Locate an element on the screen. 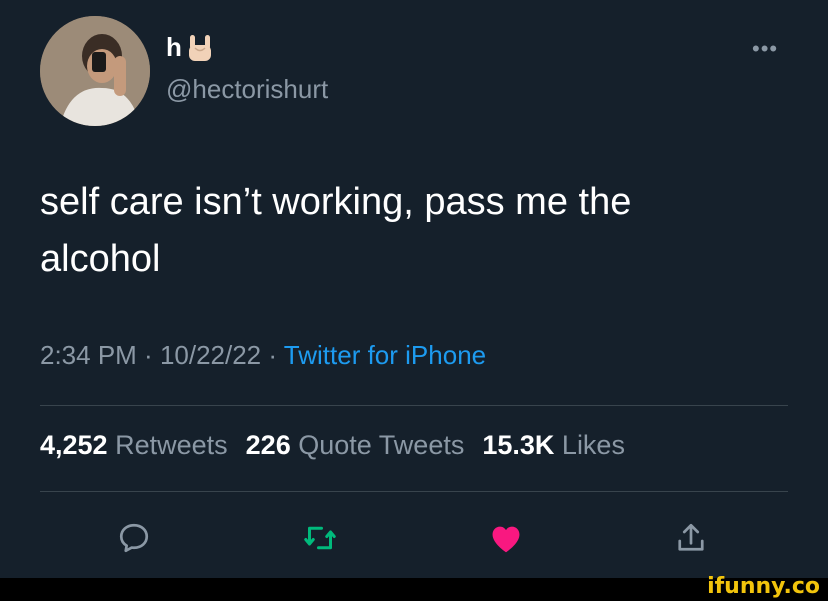 This screenshot has width=828, height=601. retweets-label: Retweets is located at coordinates (171, 445).